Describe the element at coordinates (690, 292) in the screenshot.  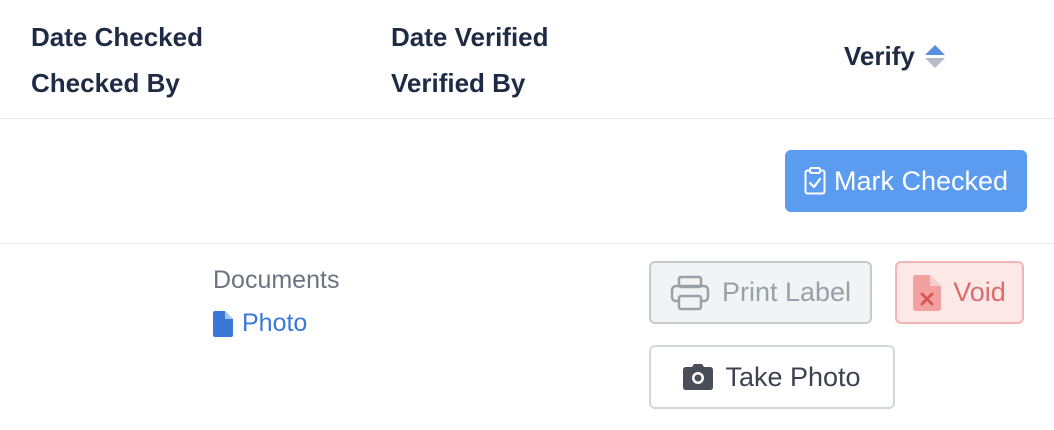
I see `printer-icon` at that location.